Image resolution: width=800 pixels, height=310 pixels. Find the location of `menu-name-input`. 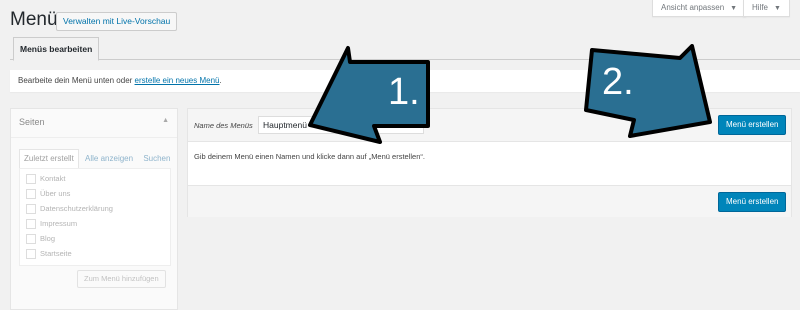

menu-name-input is located at coordinates (341, 125).